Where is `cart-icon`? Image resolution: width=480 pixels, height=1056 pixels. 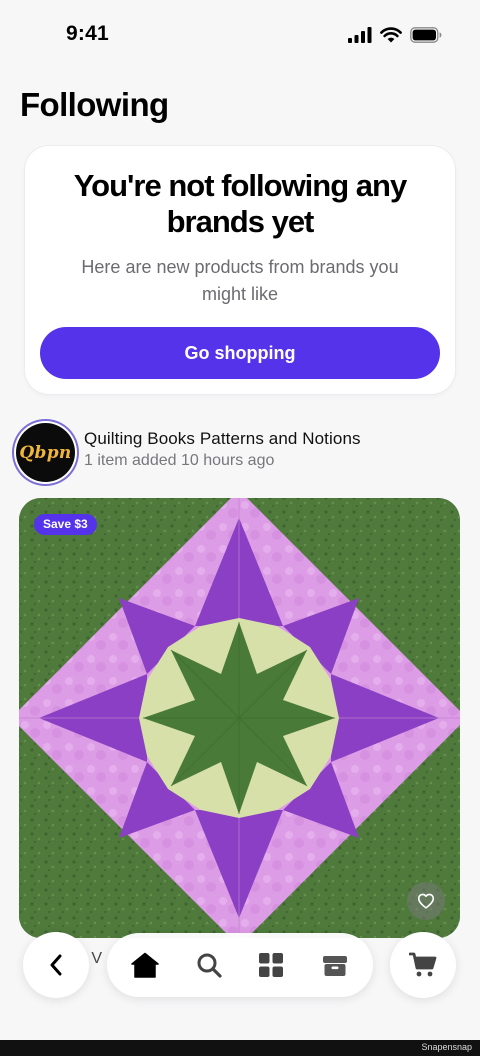
cart-icon is located at coordinates (423, 964).